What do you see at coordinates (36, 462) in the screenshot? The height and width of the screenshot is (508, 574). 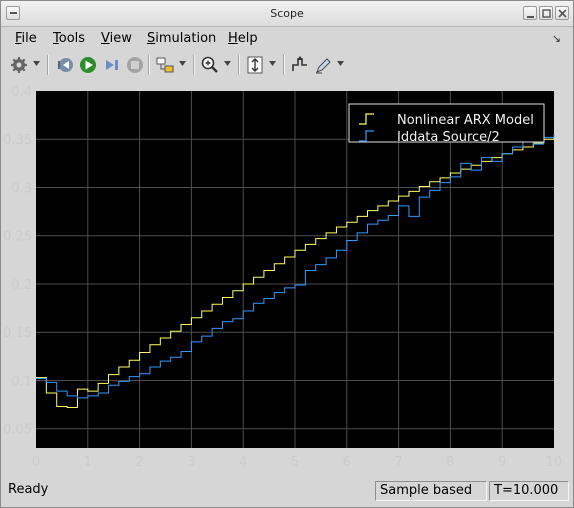 I see `x-tick-label: 0` at bounding box center [36, 462].